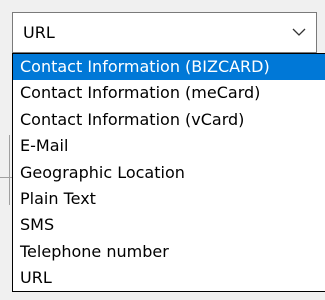 This screenshot has width=325, height=300. I want to click on select-value: URL, so click(39, 32).